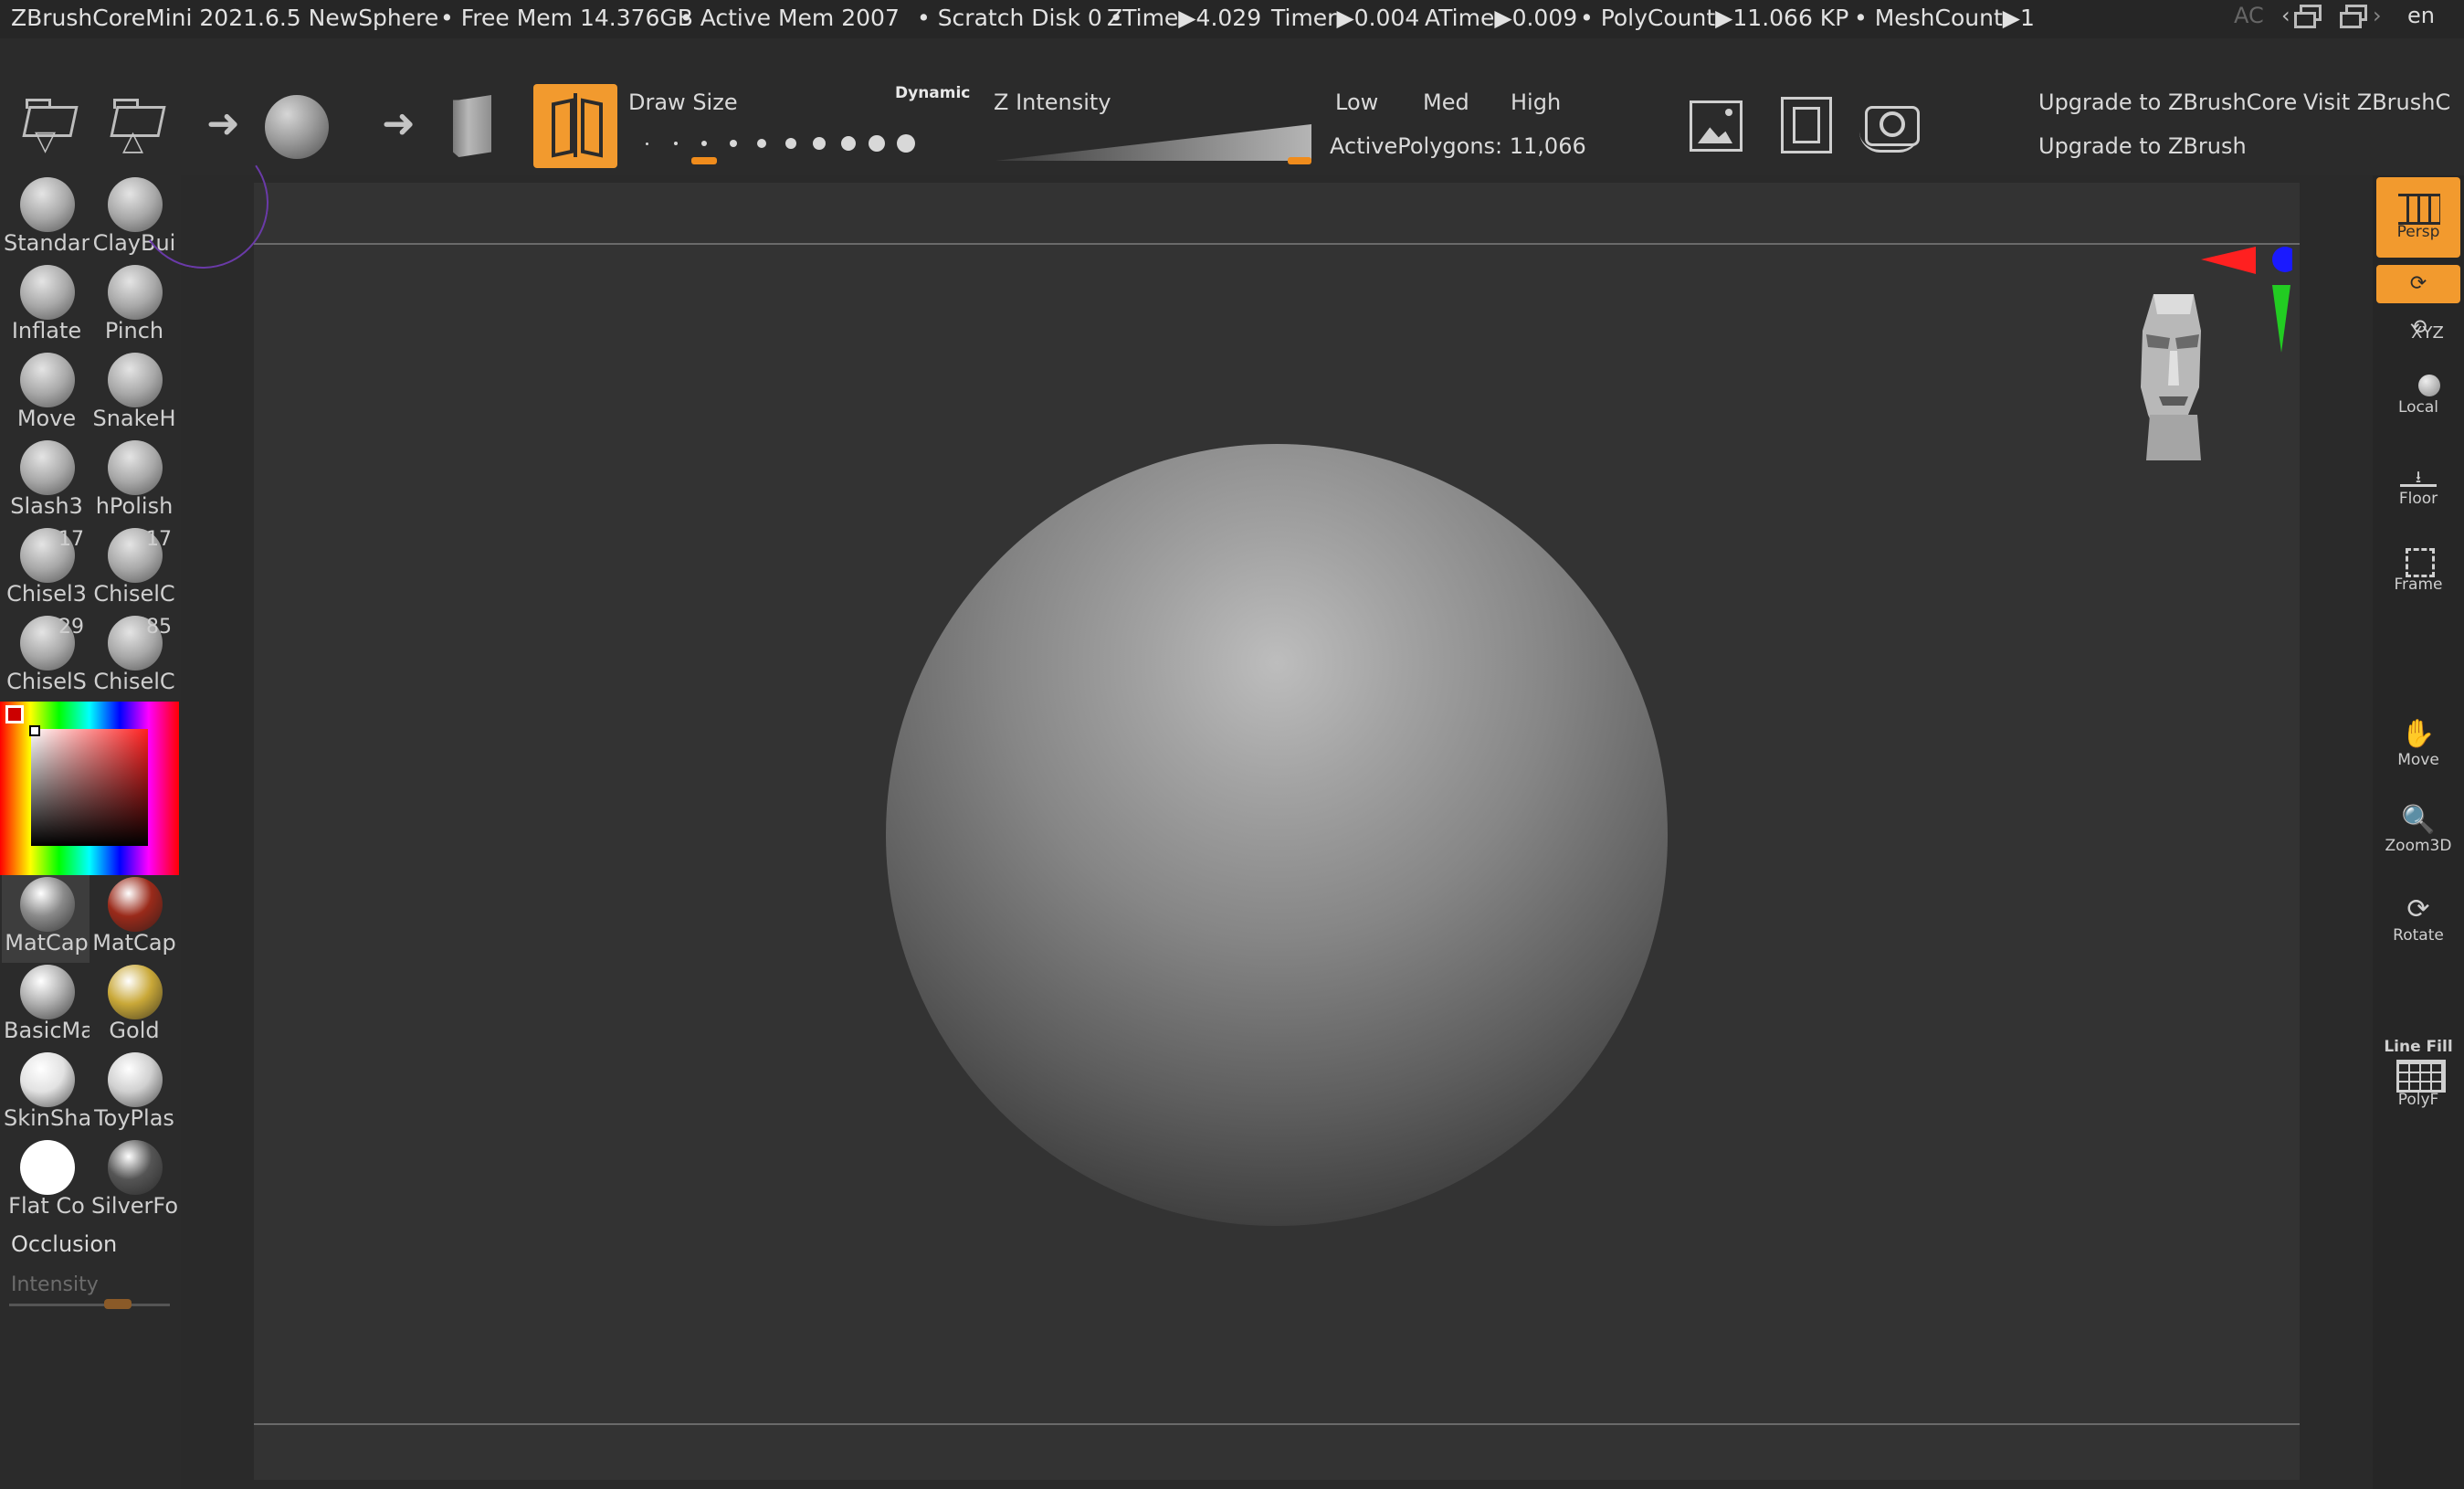 This screenshot has height=1489, width=2464. I want to click on document-frame-icon, so click(1807, 125).